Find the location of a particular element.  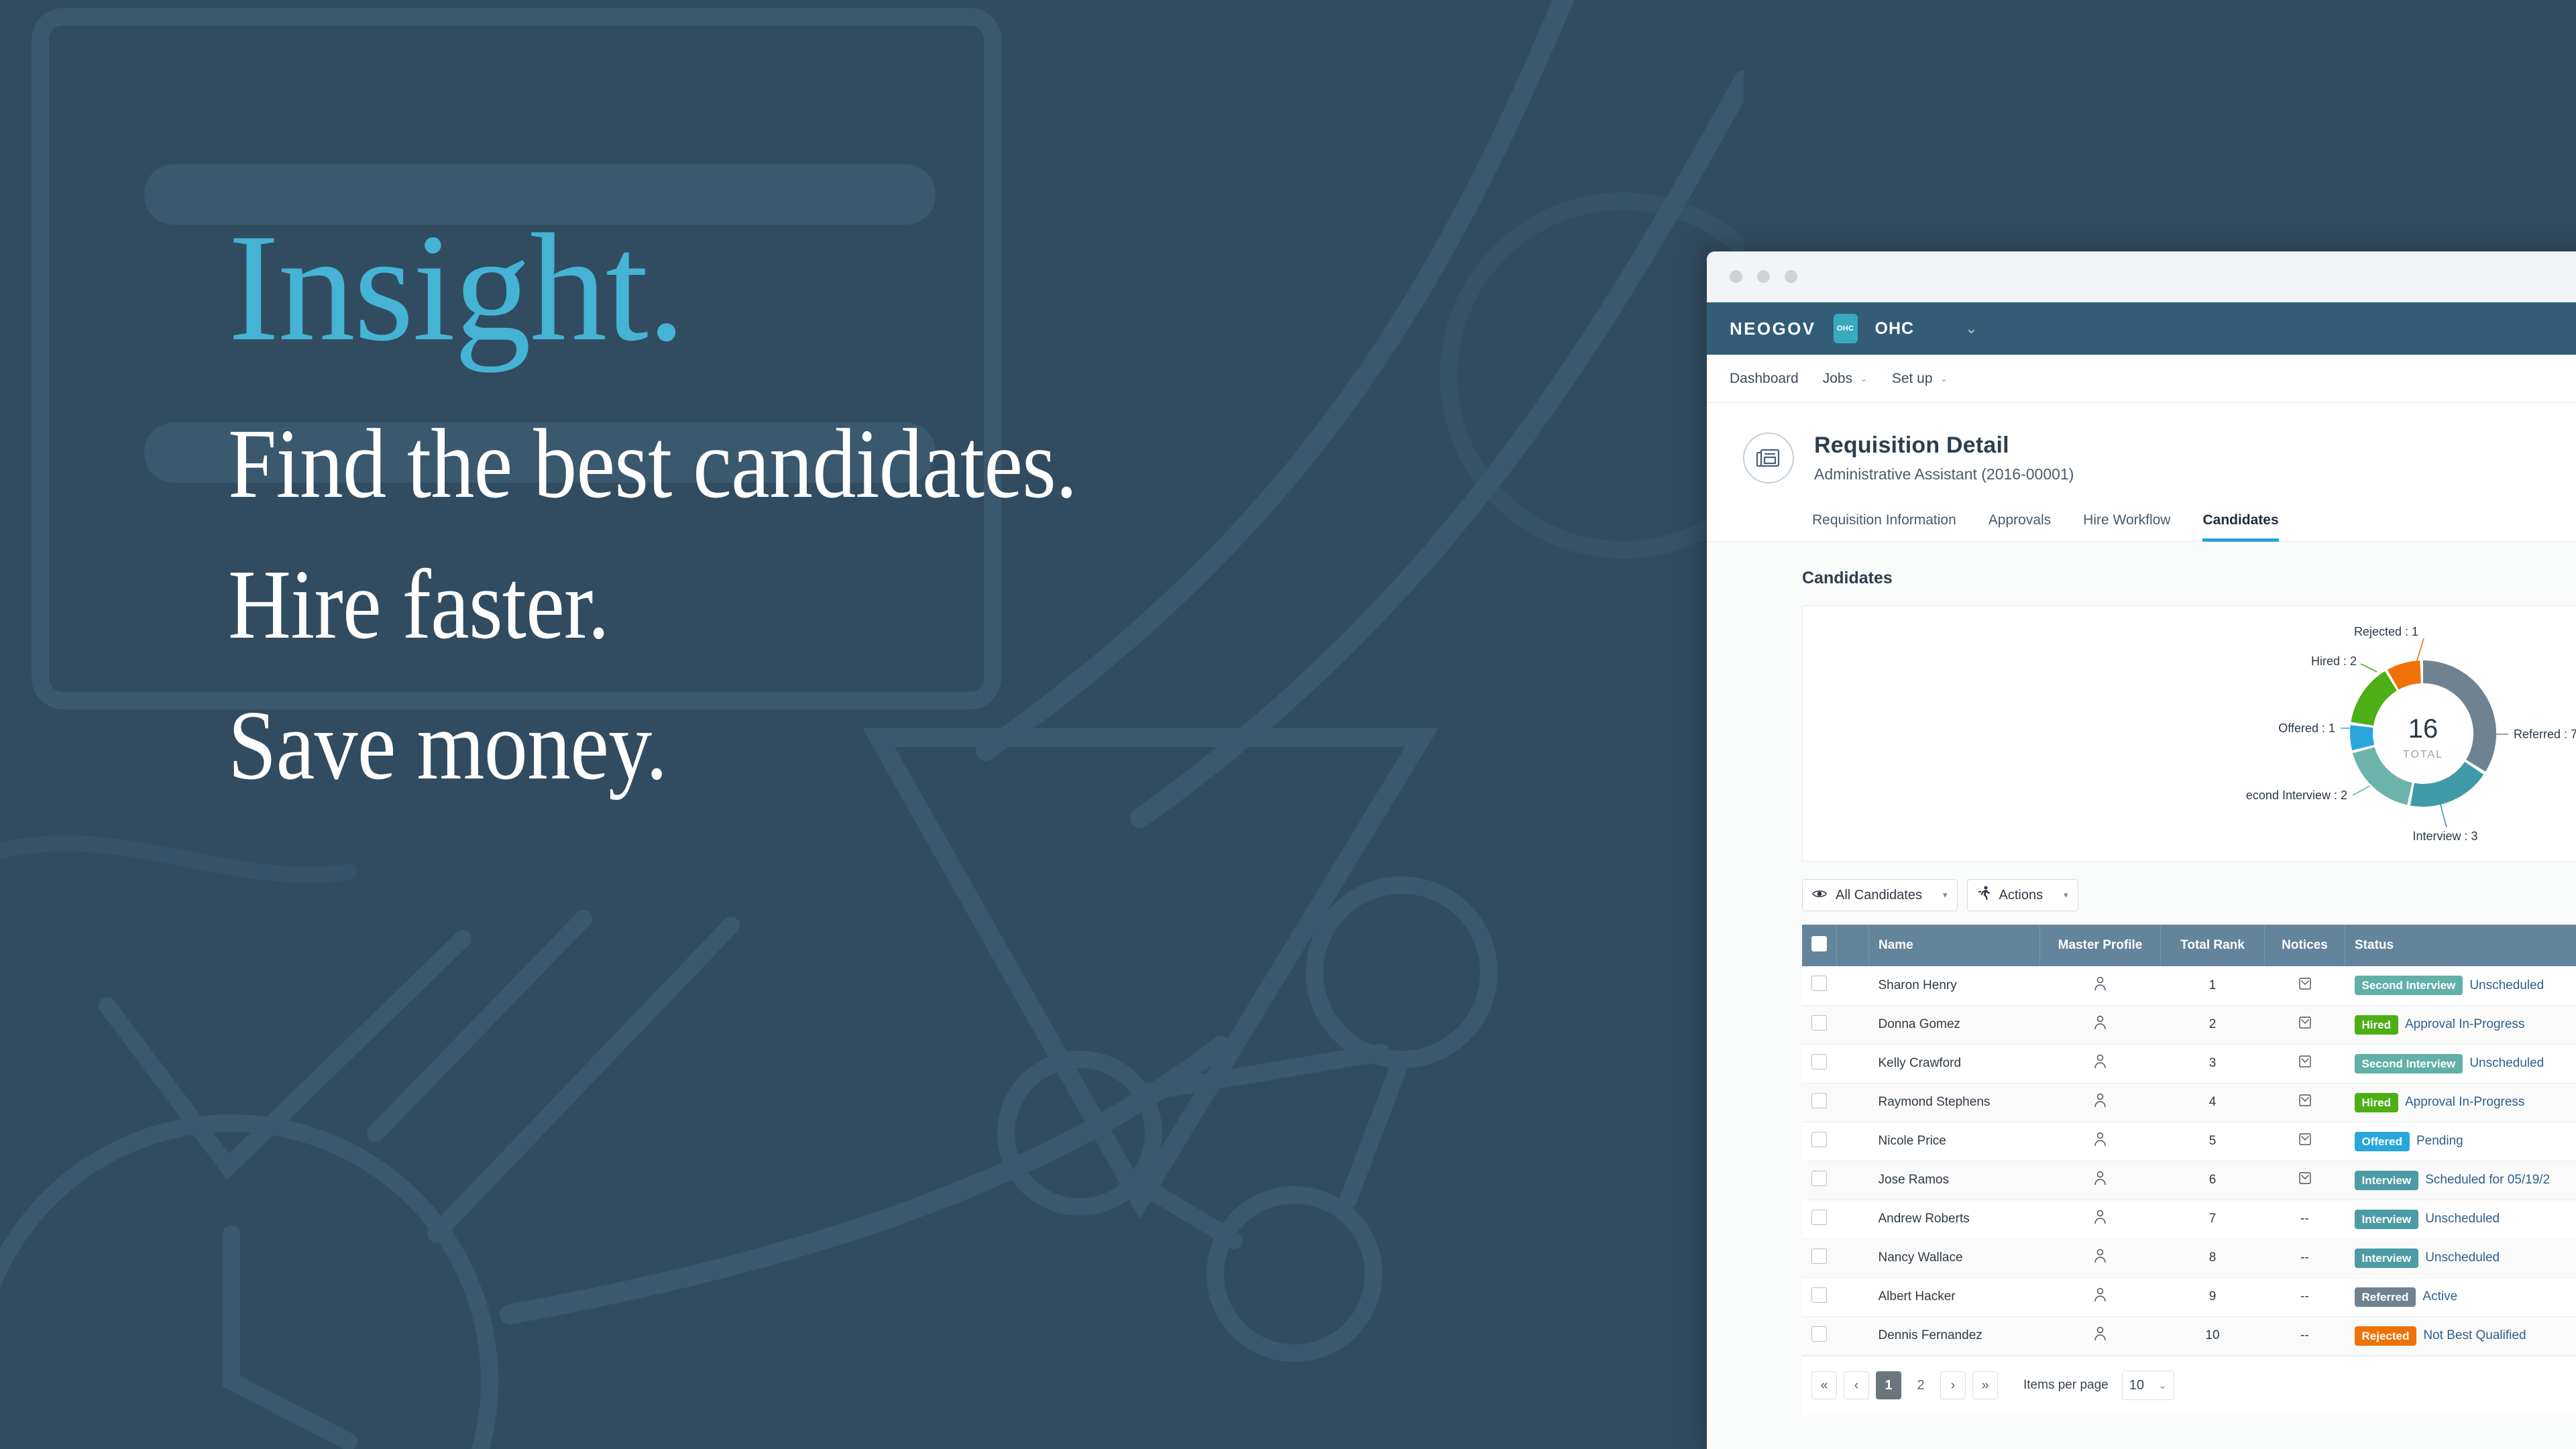

column-total-rank: Total Rank is located at coordinates (2212, 946).